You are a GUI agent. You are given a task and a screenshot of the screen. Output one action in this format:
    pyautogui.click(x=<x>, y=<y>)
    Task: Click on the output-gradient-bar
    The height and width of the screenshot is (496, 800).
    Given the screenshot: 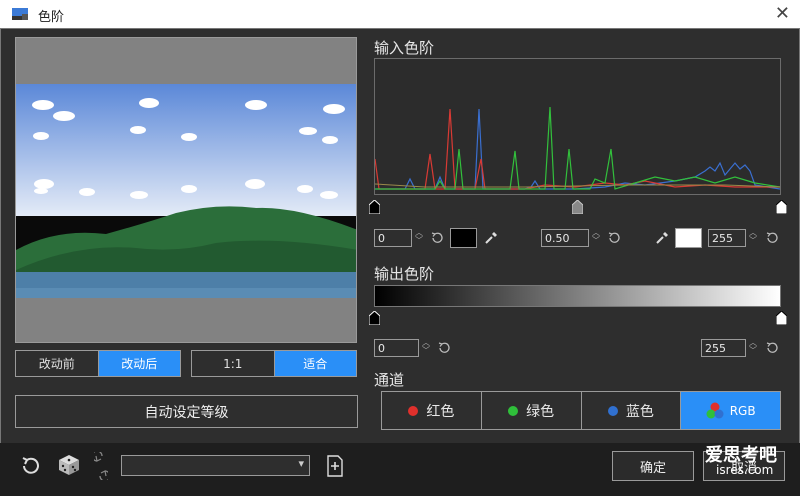 What is the action you would take?
    pyautogui.click(x=577, y=296)
    